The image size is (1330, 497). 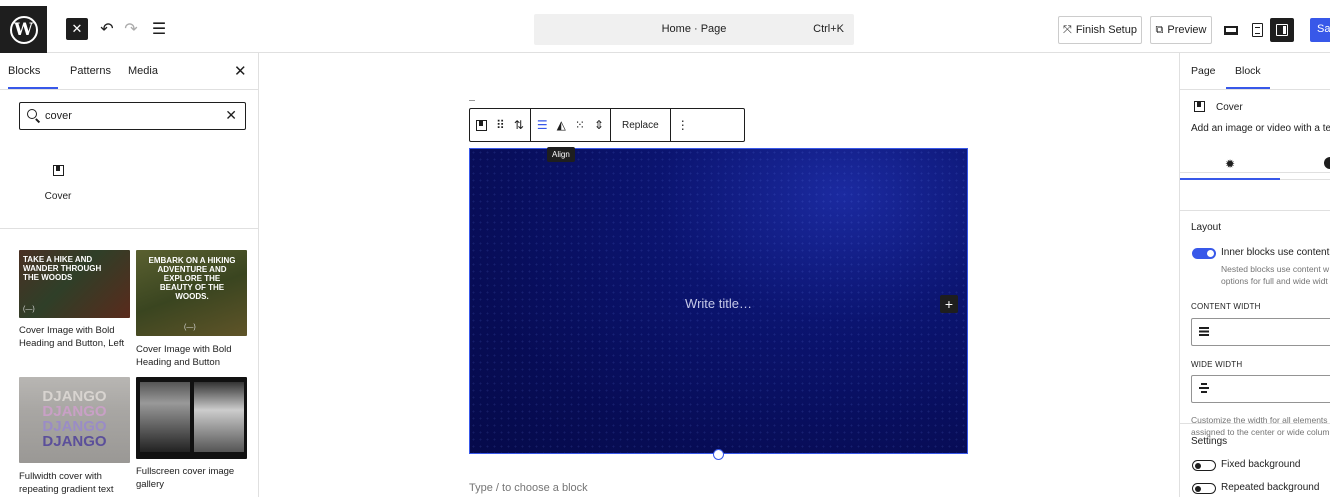 I want to click on pattern-label: Cover Image with Bold Heading and Button, so click(x=184, y=356).